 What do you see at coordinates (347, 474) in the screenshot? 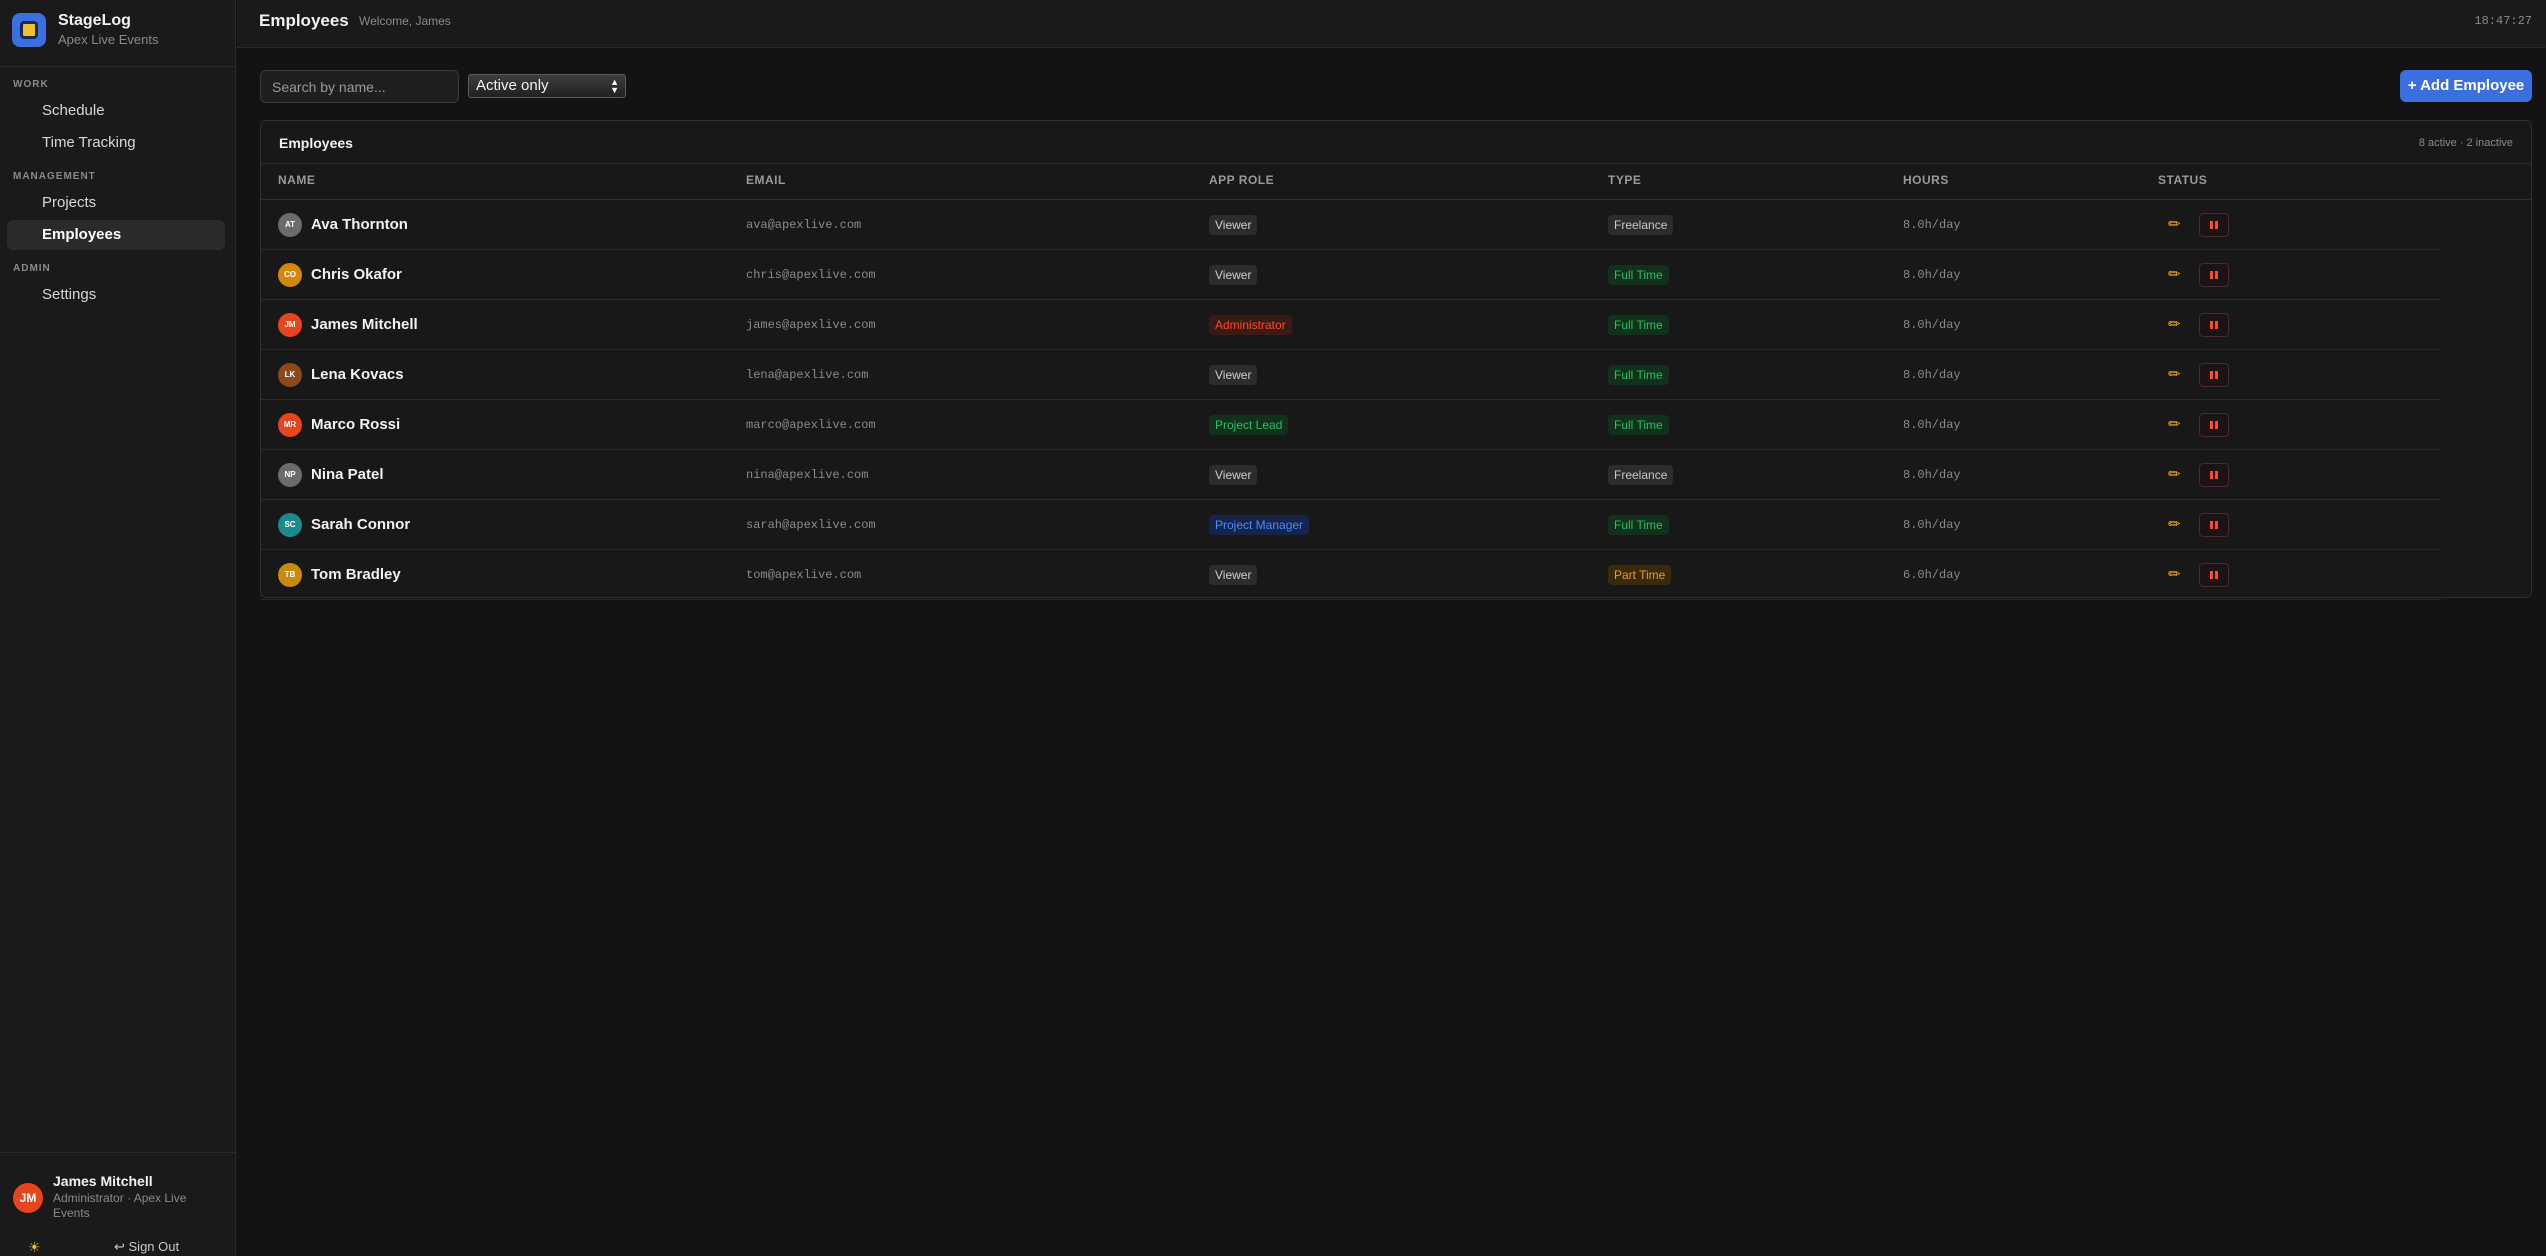
I see `employee-name: Nina Patel` at bounding box center [347, 474].